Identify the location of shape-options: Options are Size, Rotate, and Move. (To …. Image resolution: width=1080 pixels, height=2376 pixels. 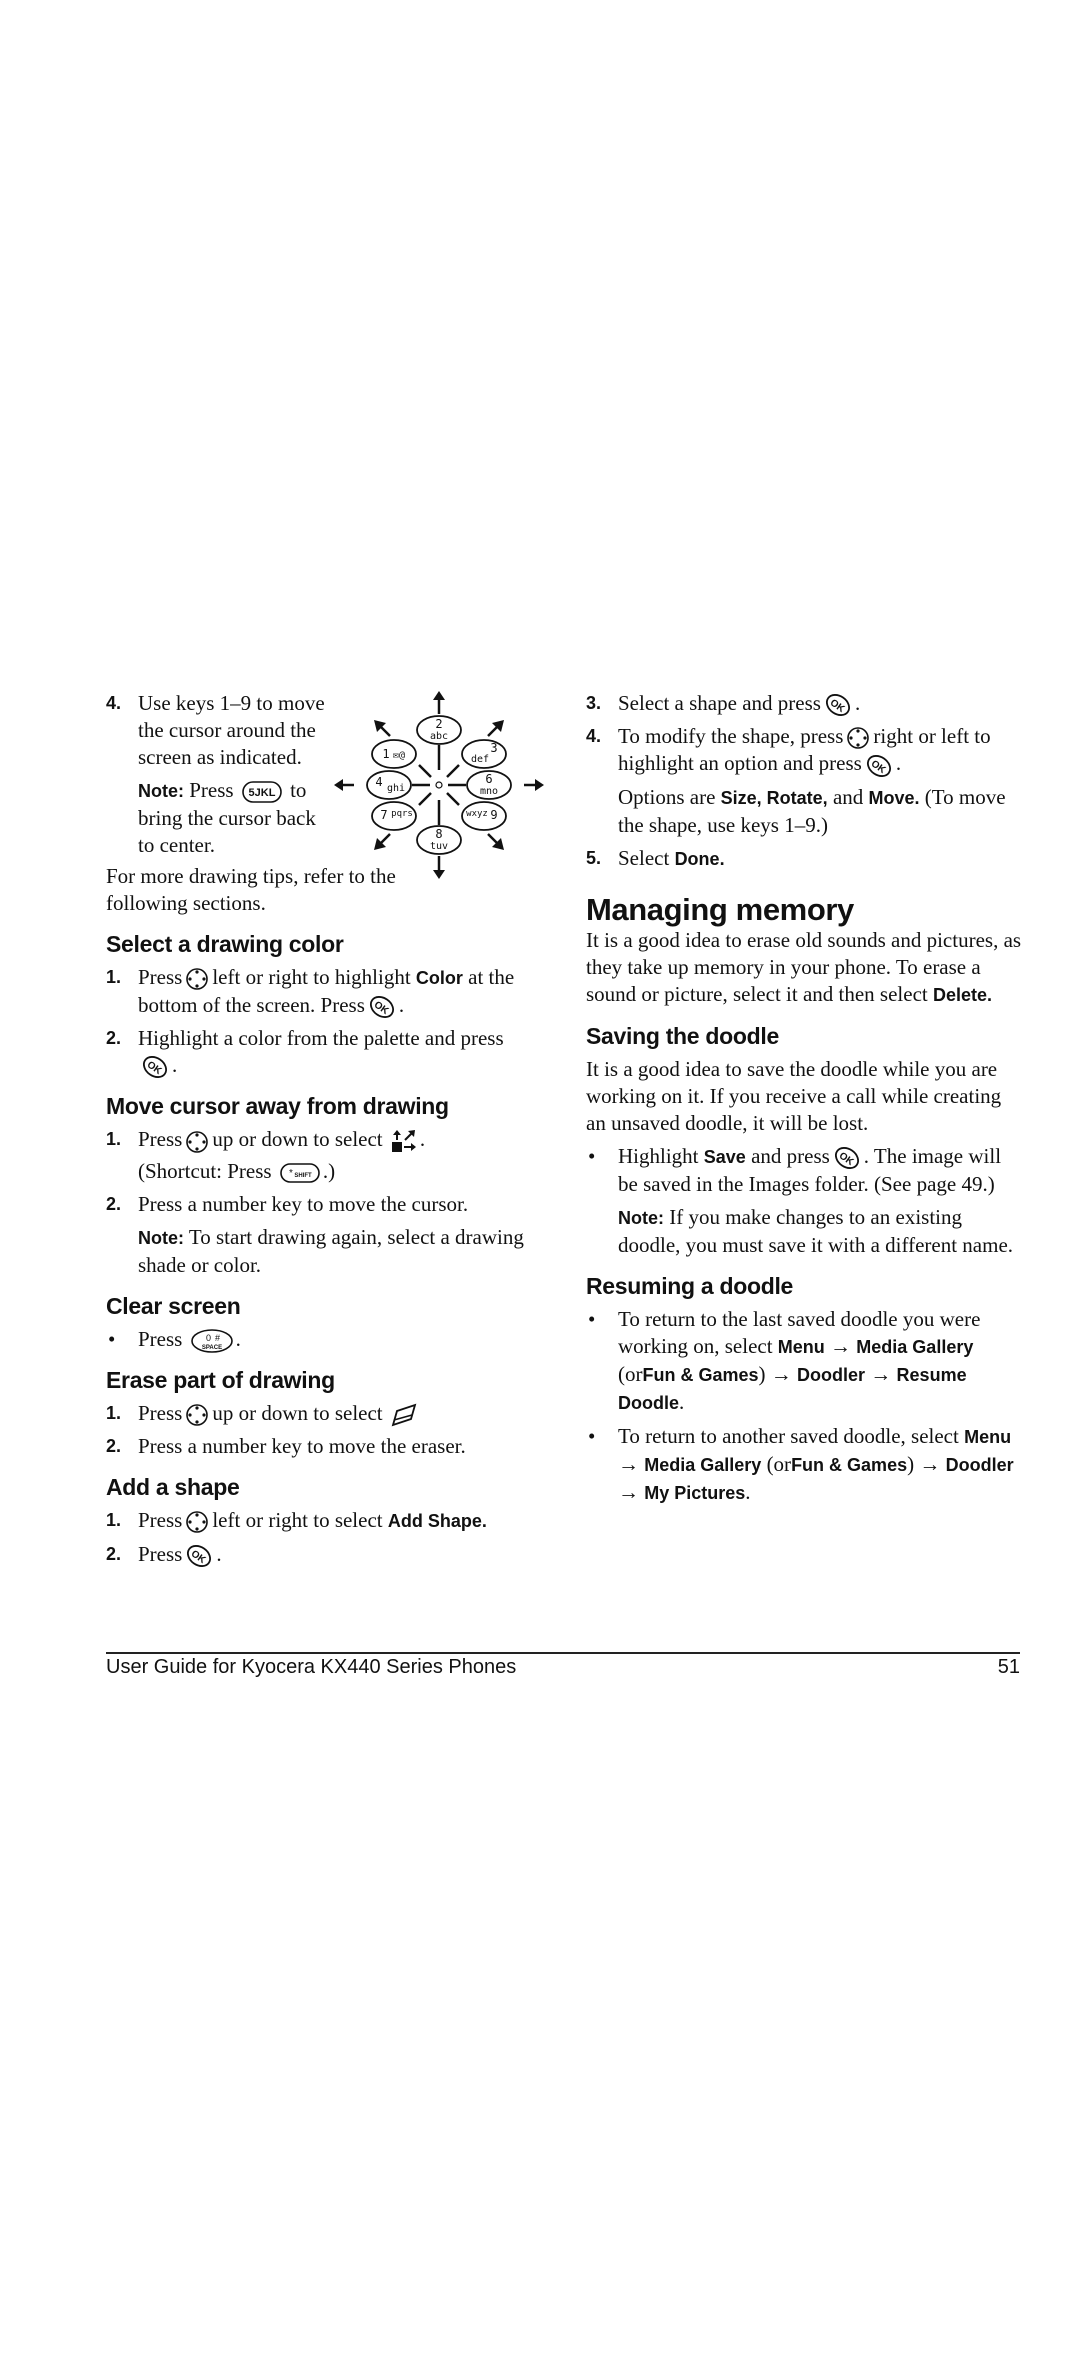
(820, 811).